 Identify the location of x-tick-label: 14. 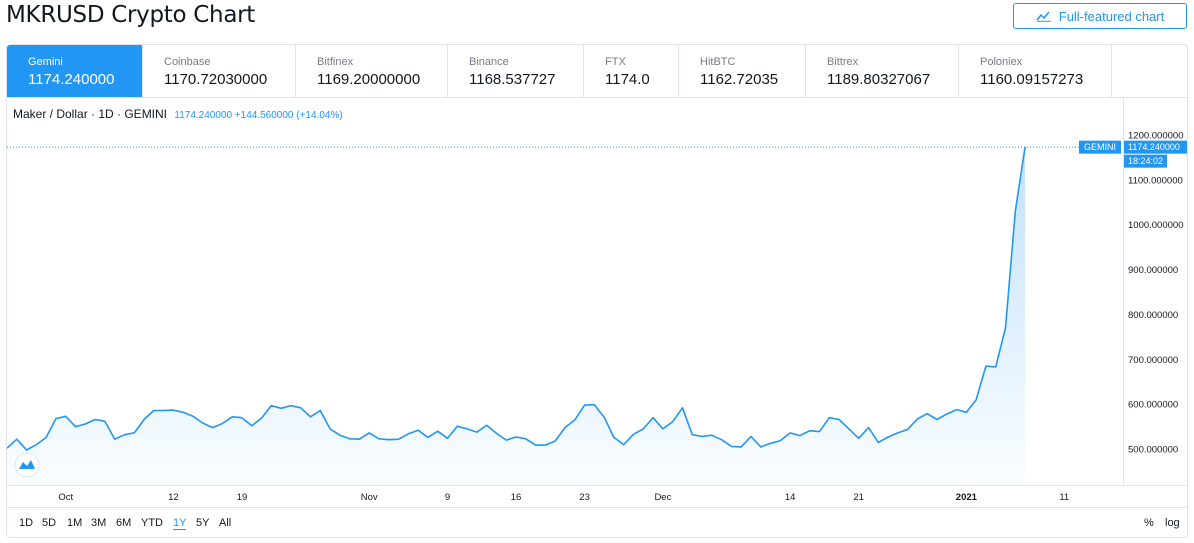
(790, 497).